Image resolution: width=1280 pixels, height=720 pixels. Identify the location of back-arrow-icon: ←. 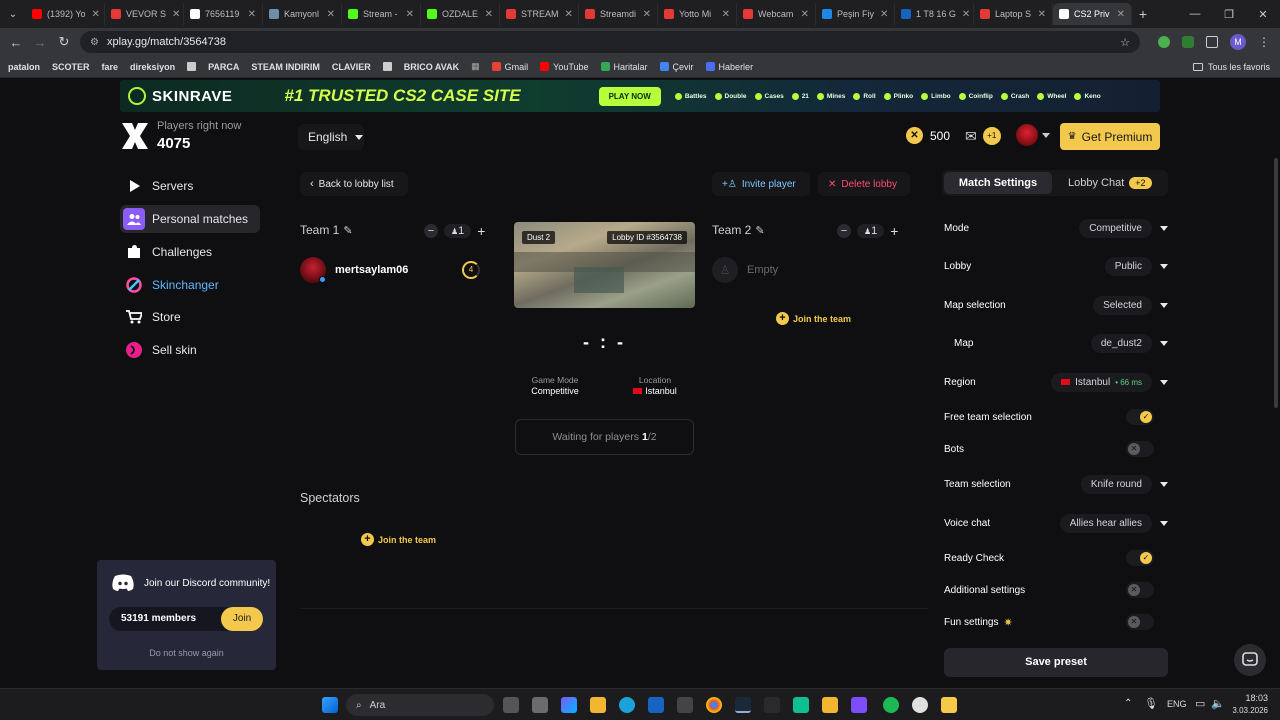
(16, 42).